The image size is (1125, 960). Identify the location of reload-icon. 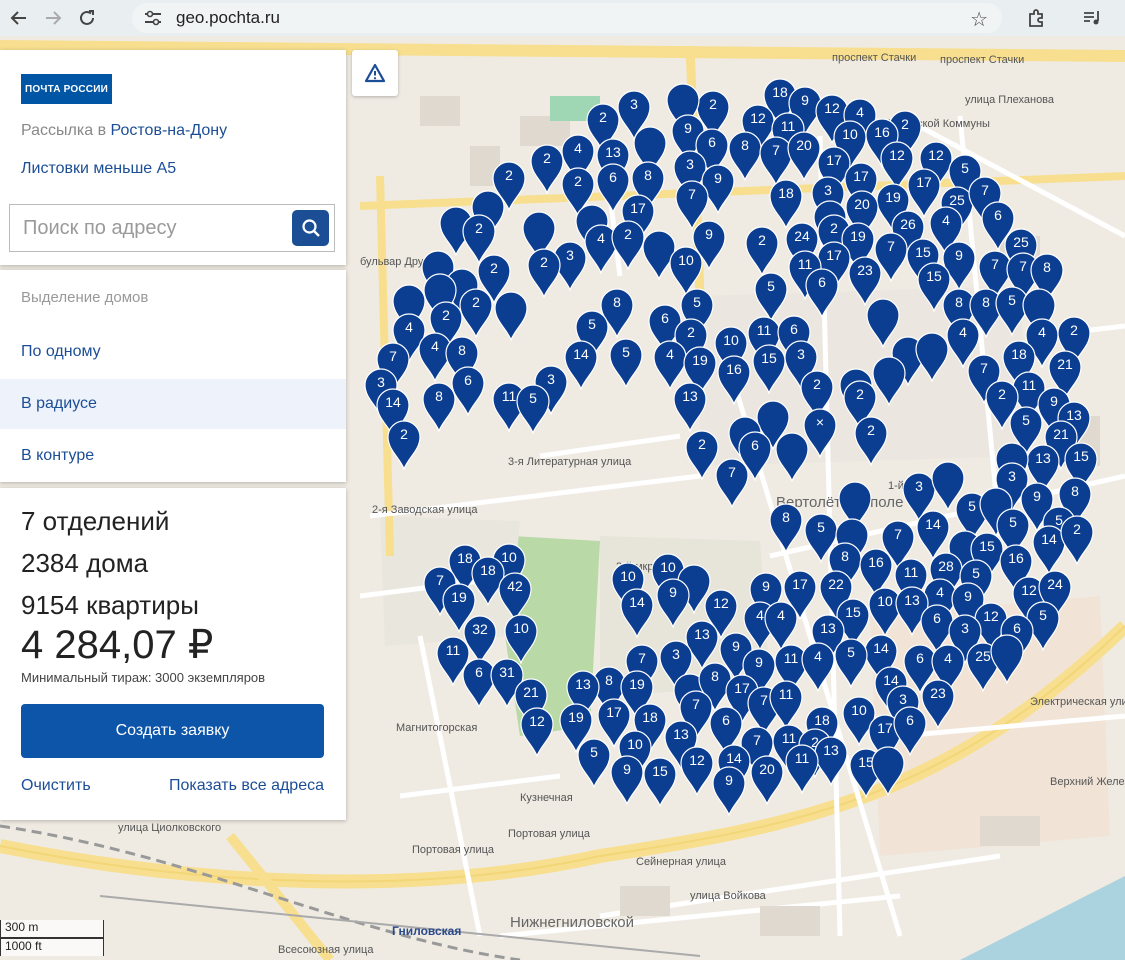
(87, 18).